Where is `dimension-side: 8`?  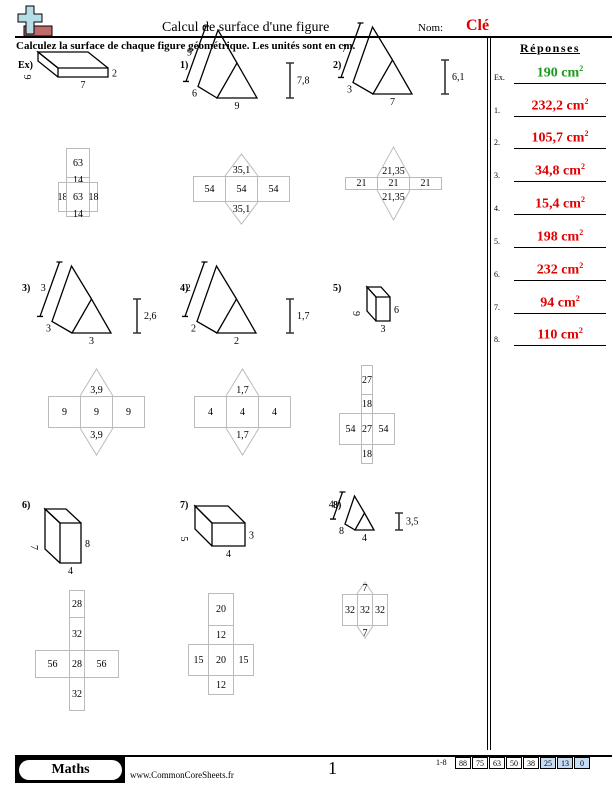
dimension-side: 8 is located at coordinates (341, 531).